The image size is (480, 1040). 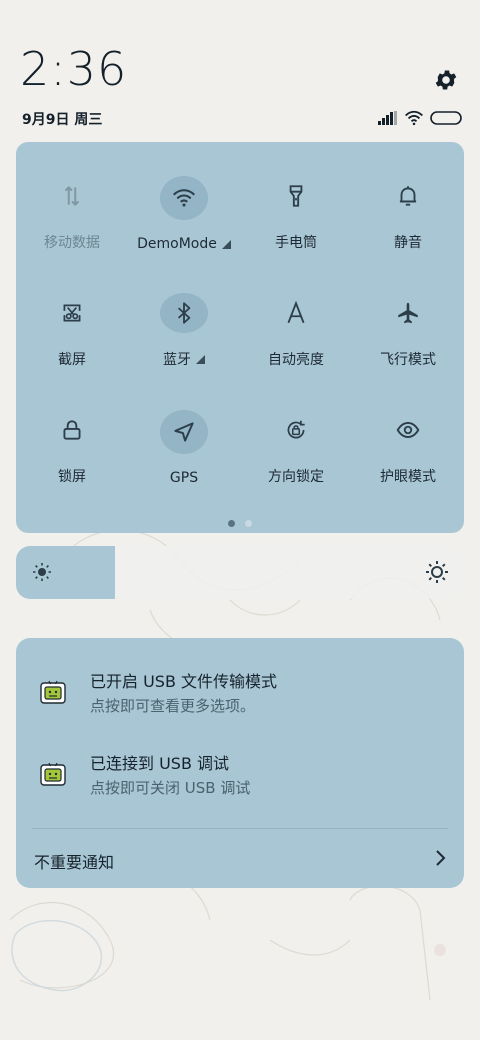 I want to click on settings-button, so click(x=446, y=80).